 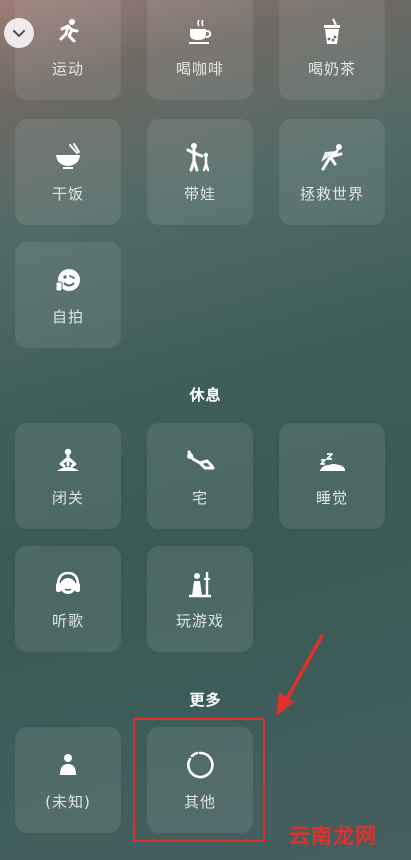 I want to click on status-tile-milktea: 喝奶茶, so click(x=332, y=50).